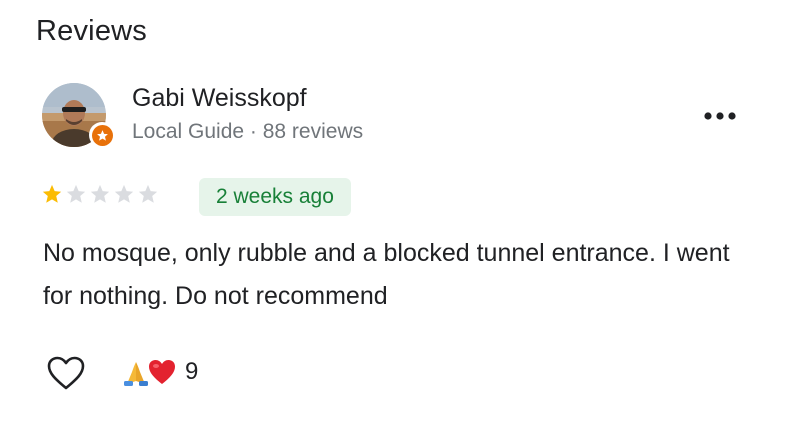 The image size is (800, 437). I want to click on more-options-button, so click(720, 116).